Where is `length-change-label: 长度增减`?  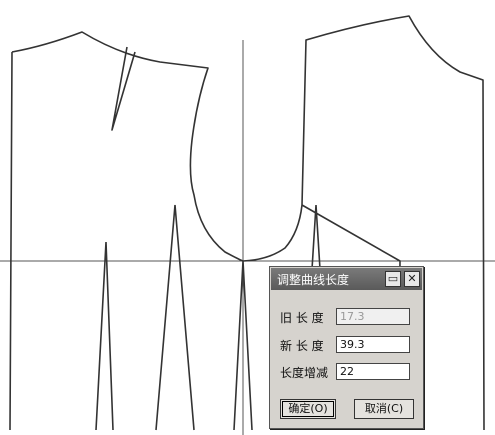 length-change-label: 长度增减 is located at coordinates (304, 373).